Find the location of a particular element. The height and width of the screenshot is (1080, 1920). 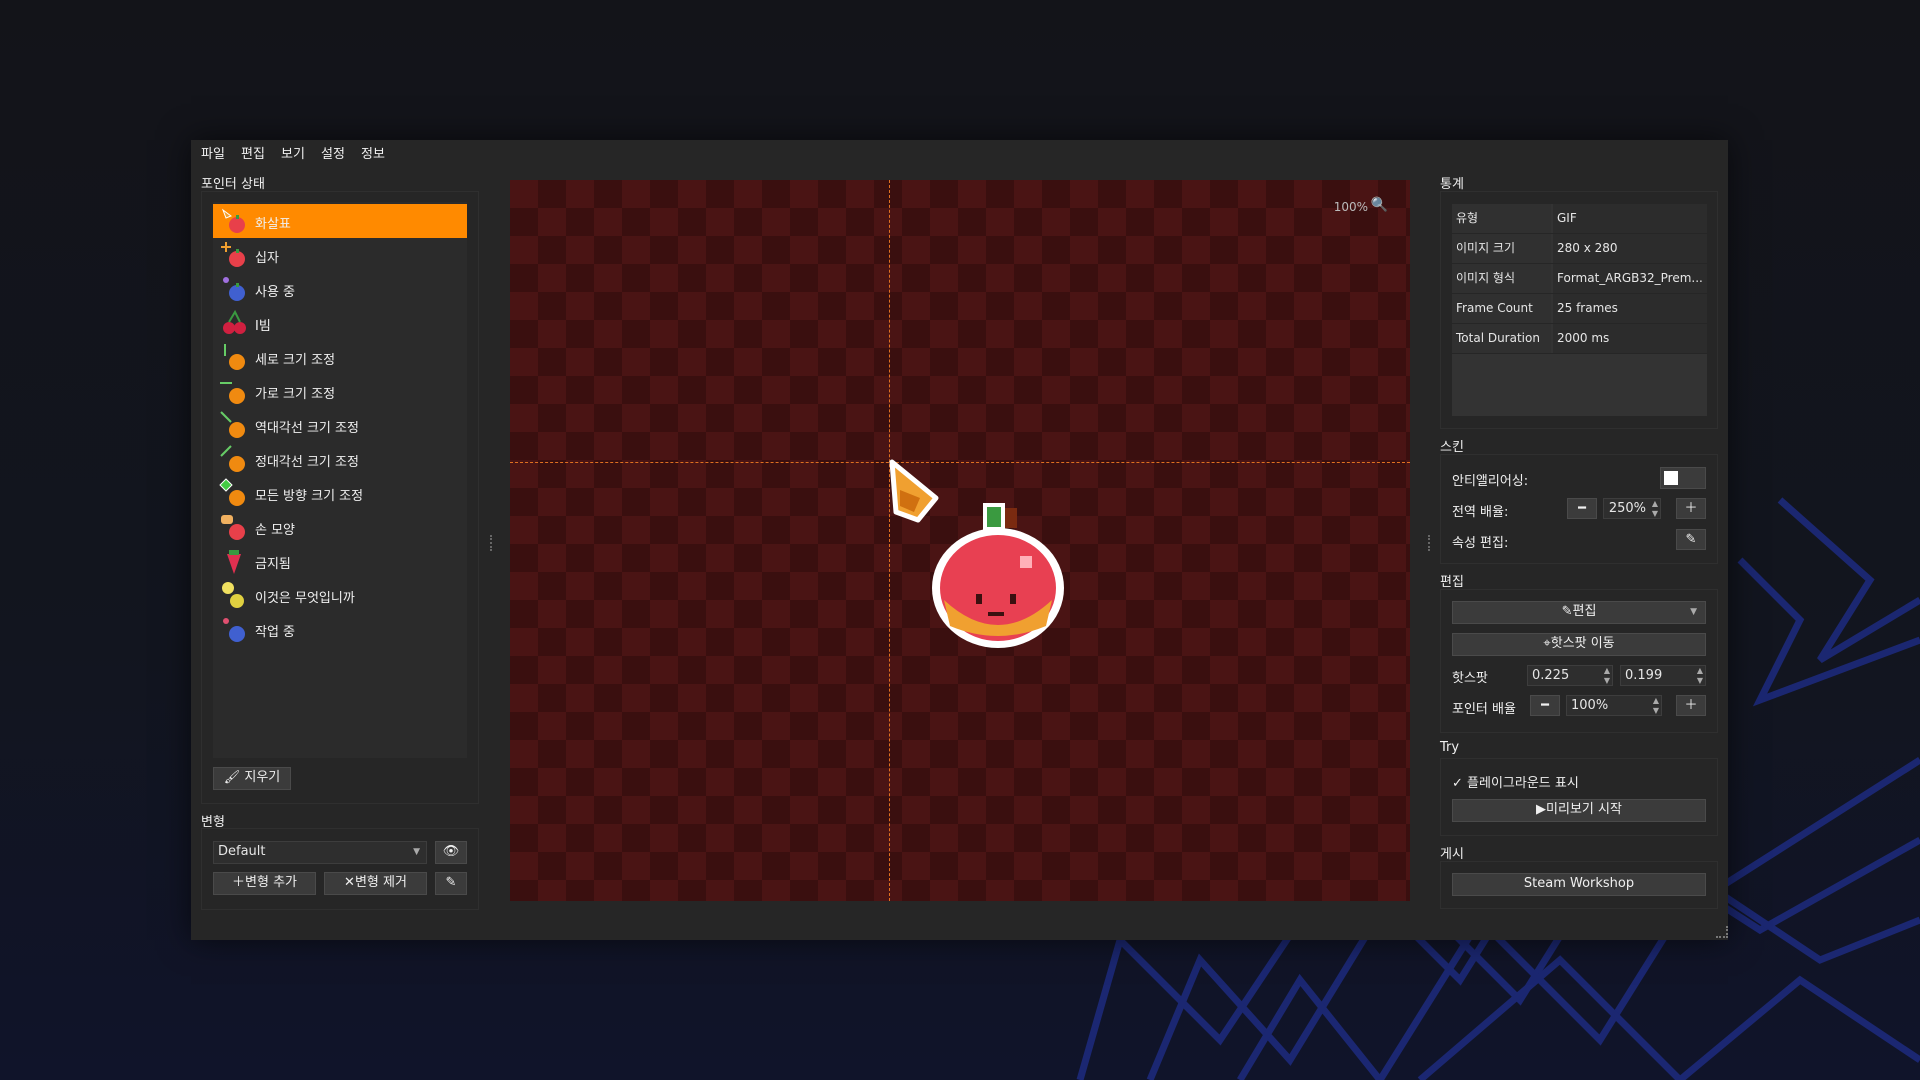

remove-variant-label: 변형 제거 is located at coordinates (380, 882).